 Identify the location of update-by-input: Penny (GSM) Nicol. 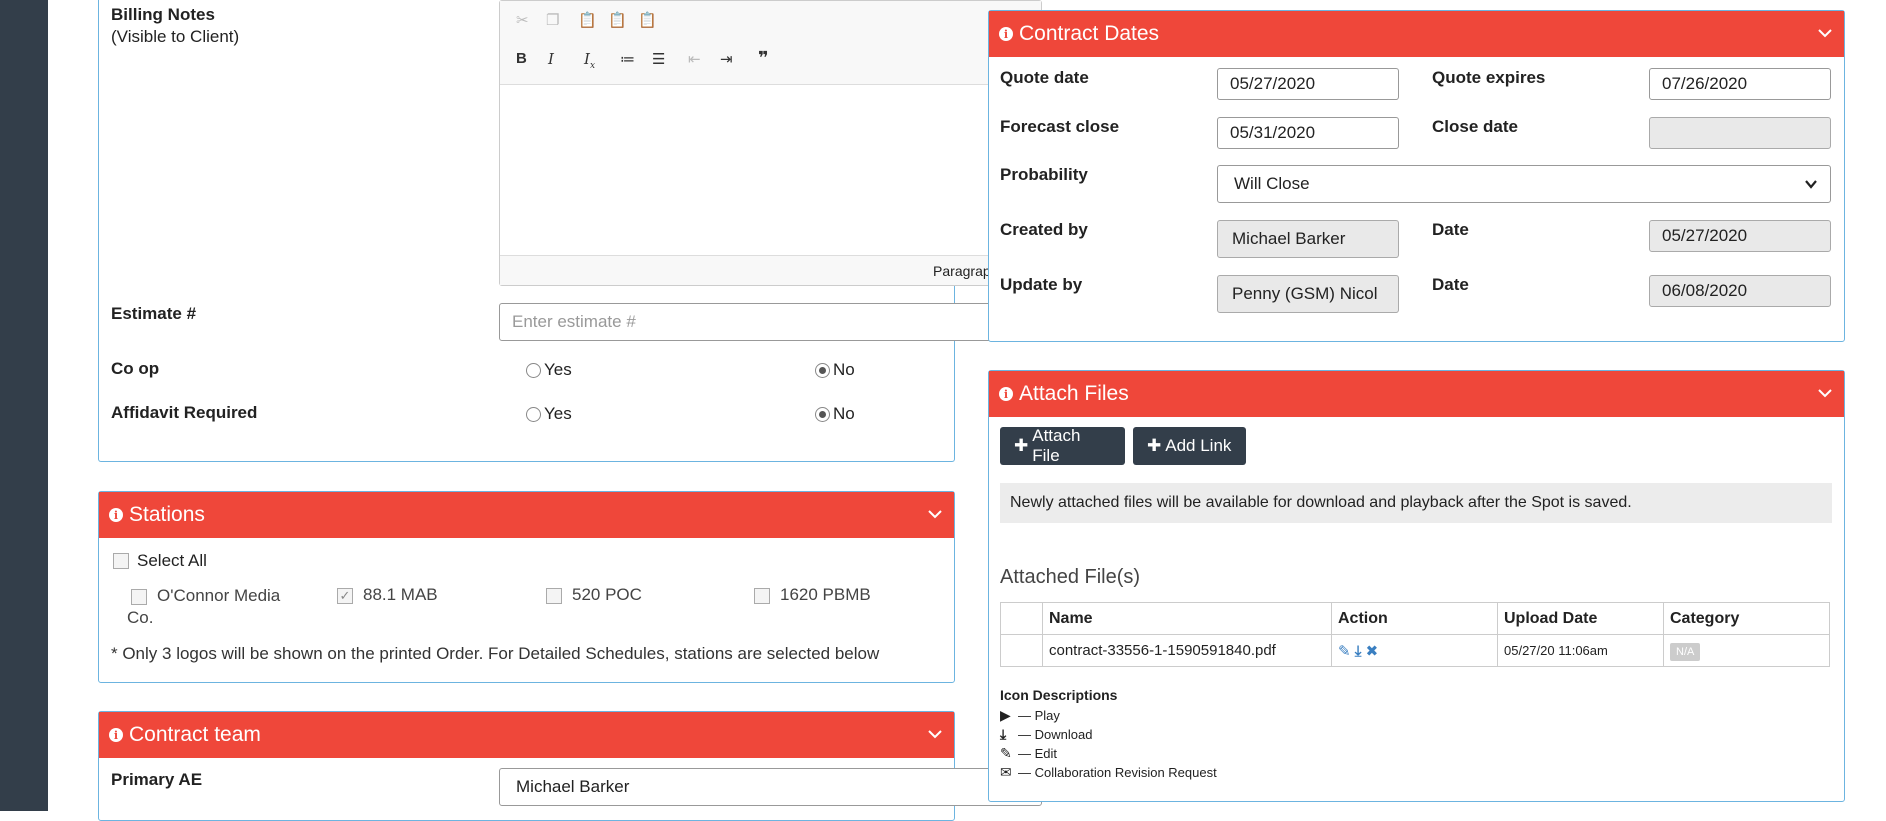
(1308, 294).